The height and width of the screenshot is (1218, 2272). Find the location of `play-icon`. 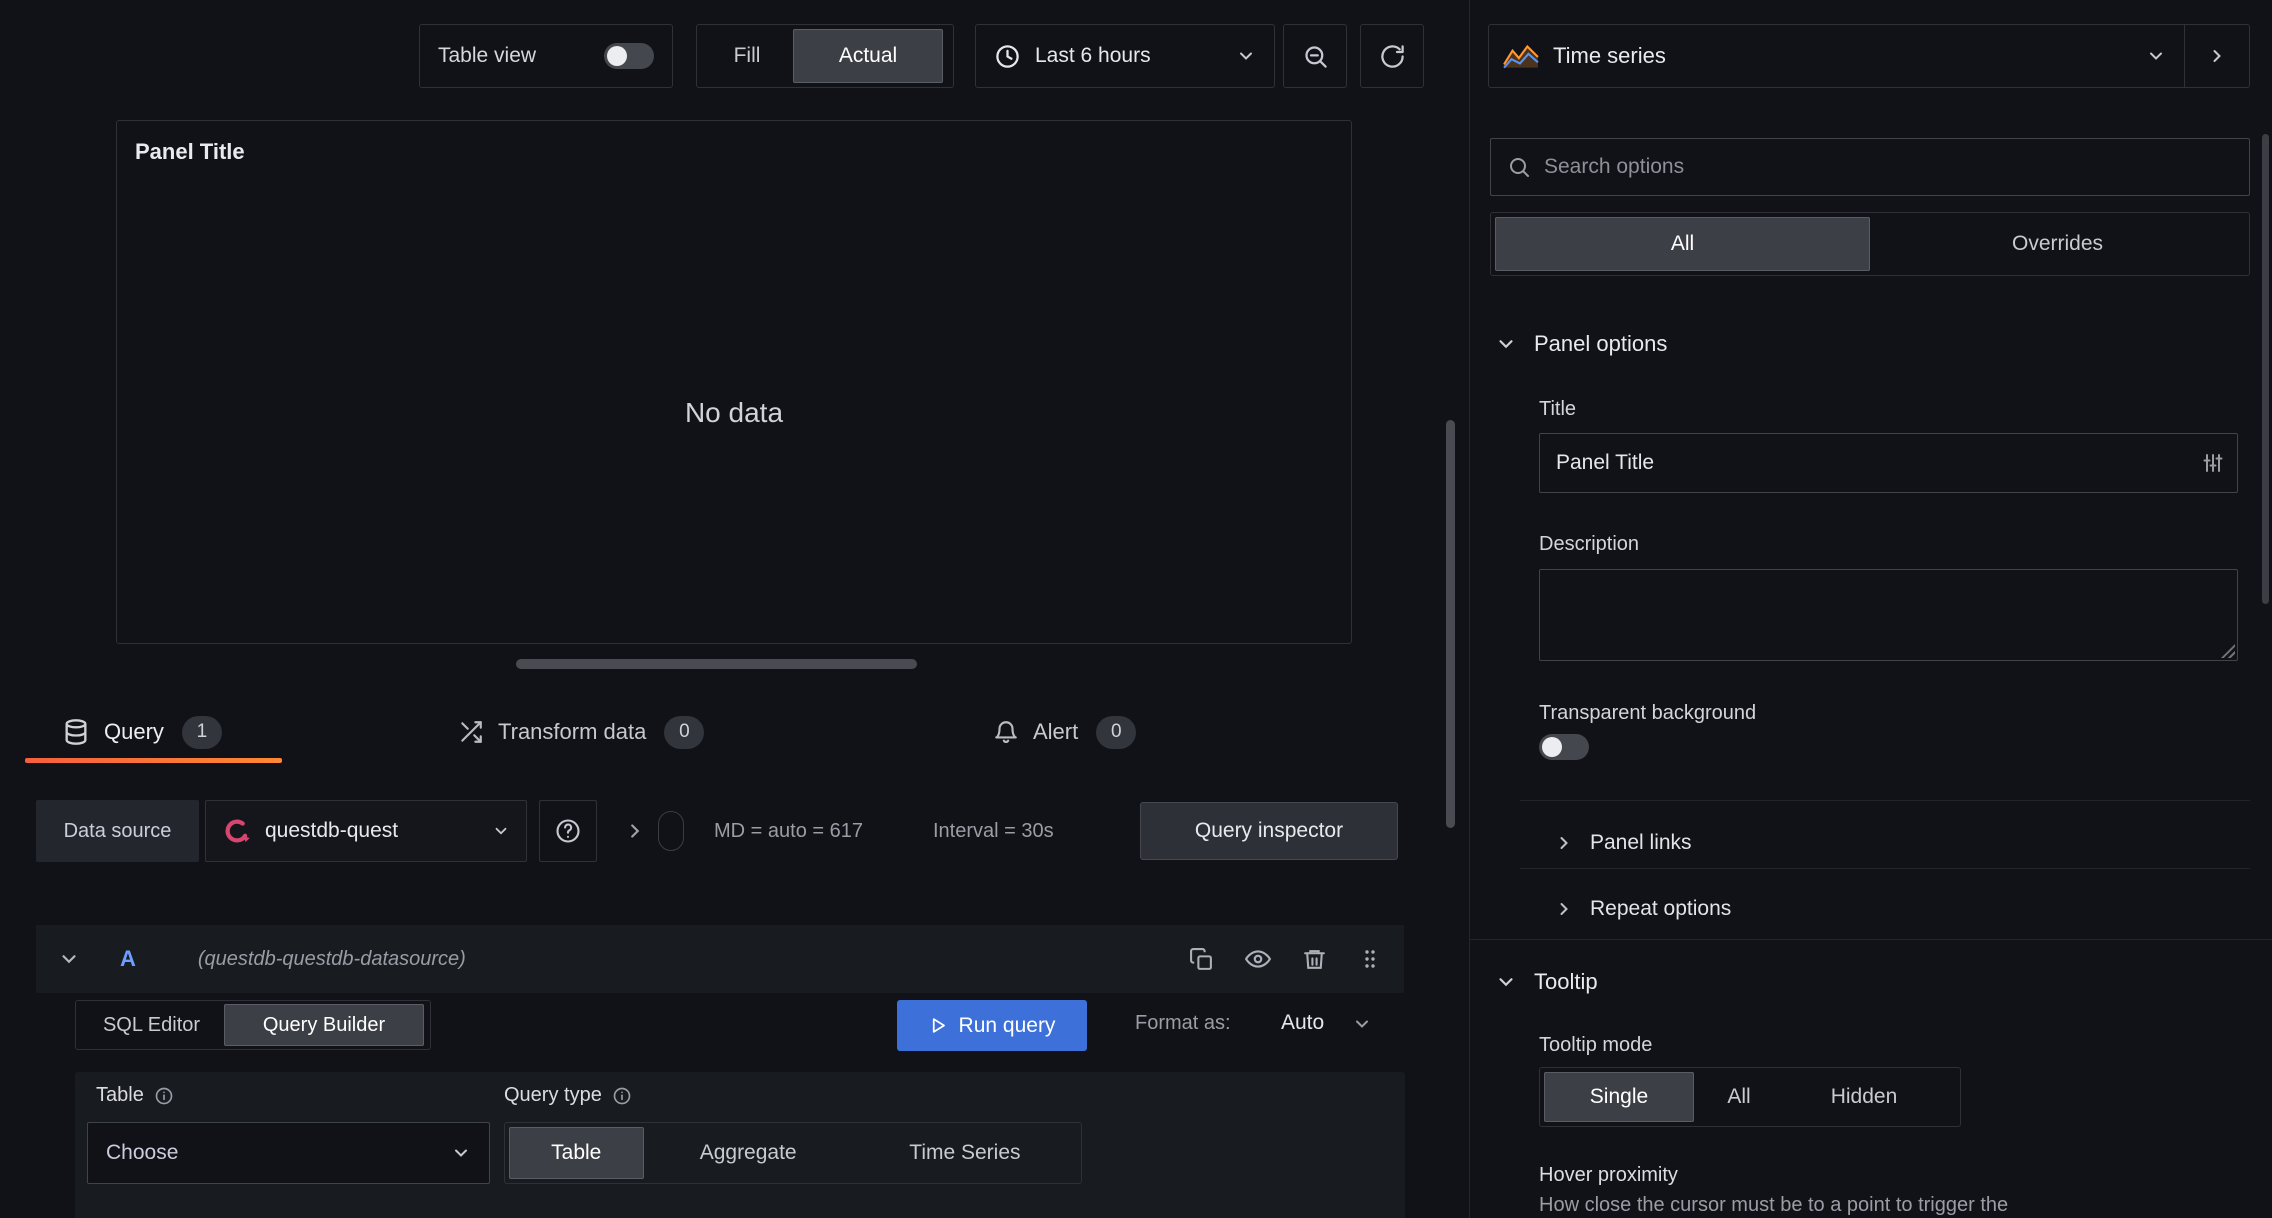

play-icon is located at coordinates (938, 1025).